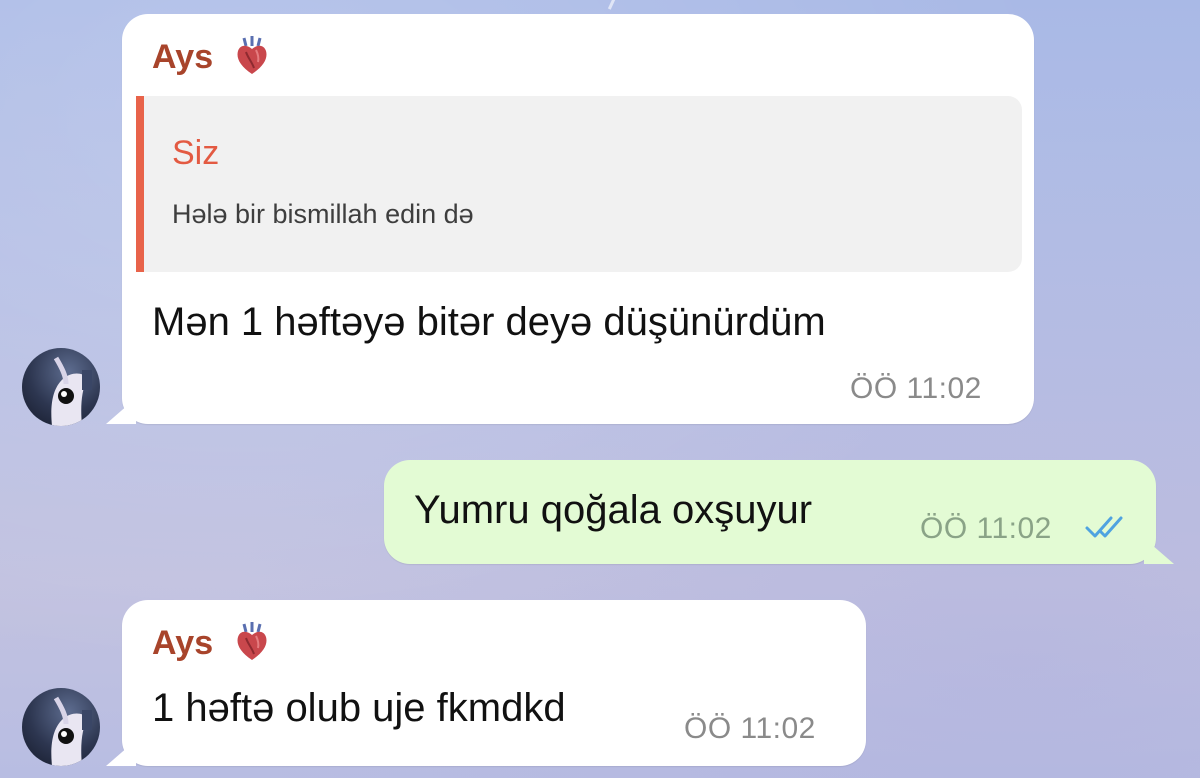 The height and width of the screenshot is (778, 1200). I want to click on message-text: Yumru qoğala oxşuyur, so click(613, 510).